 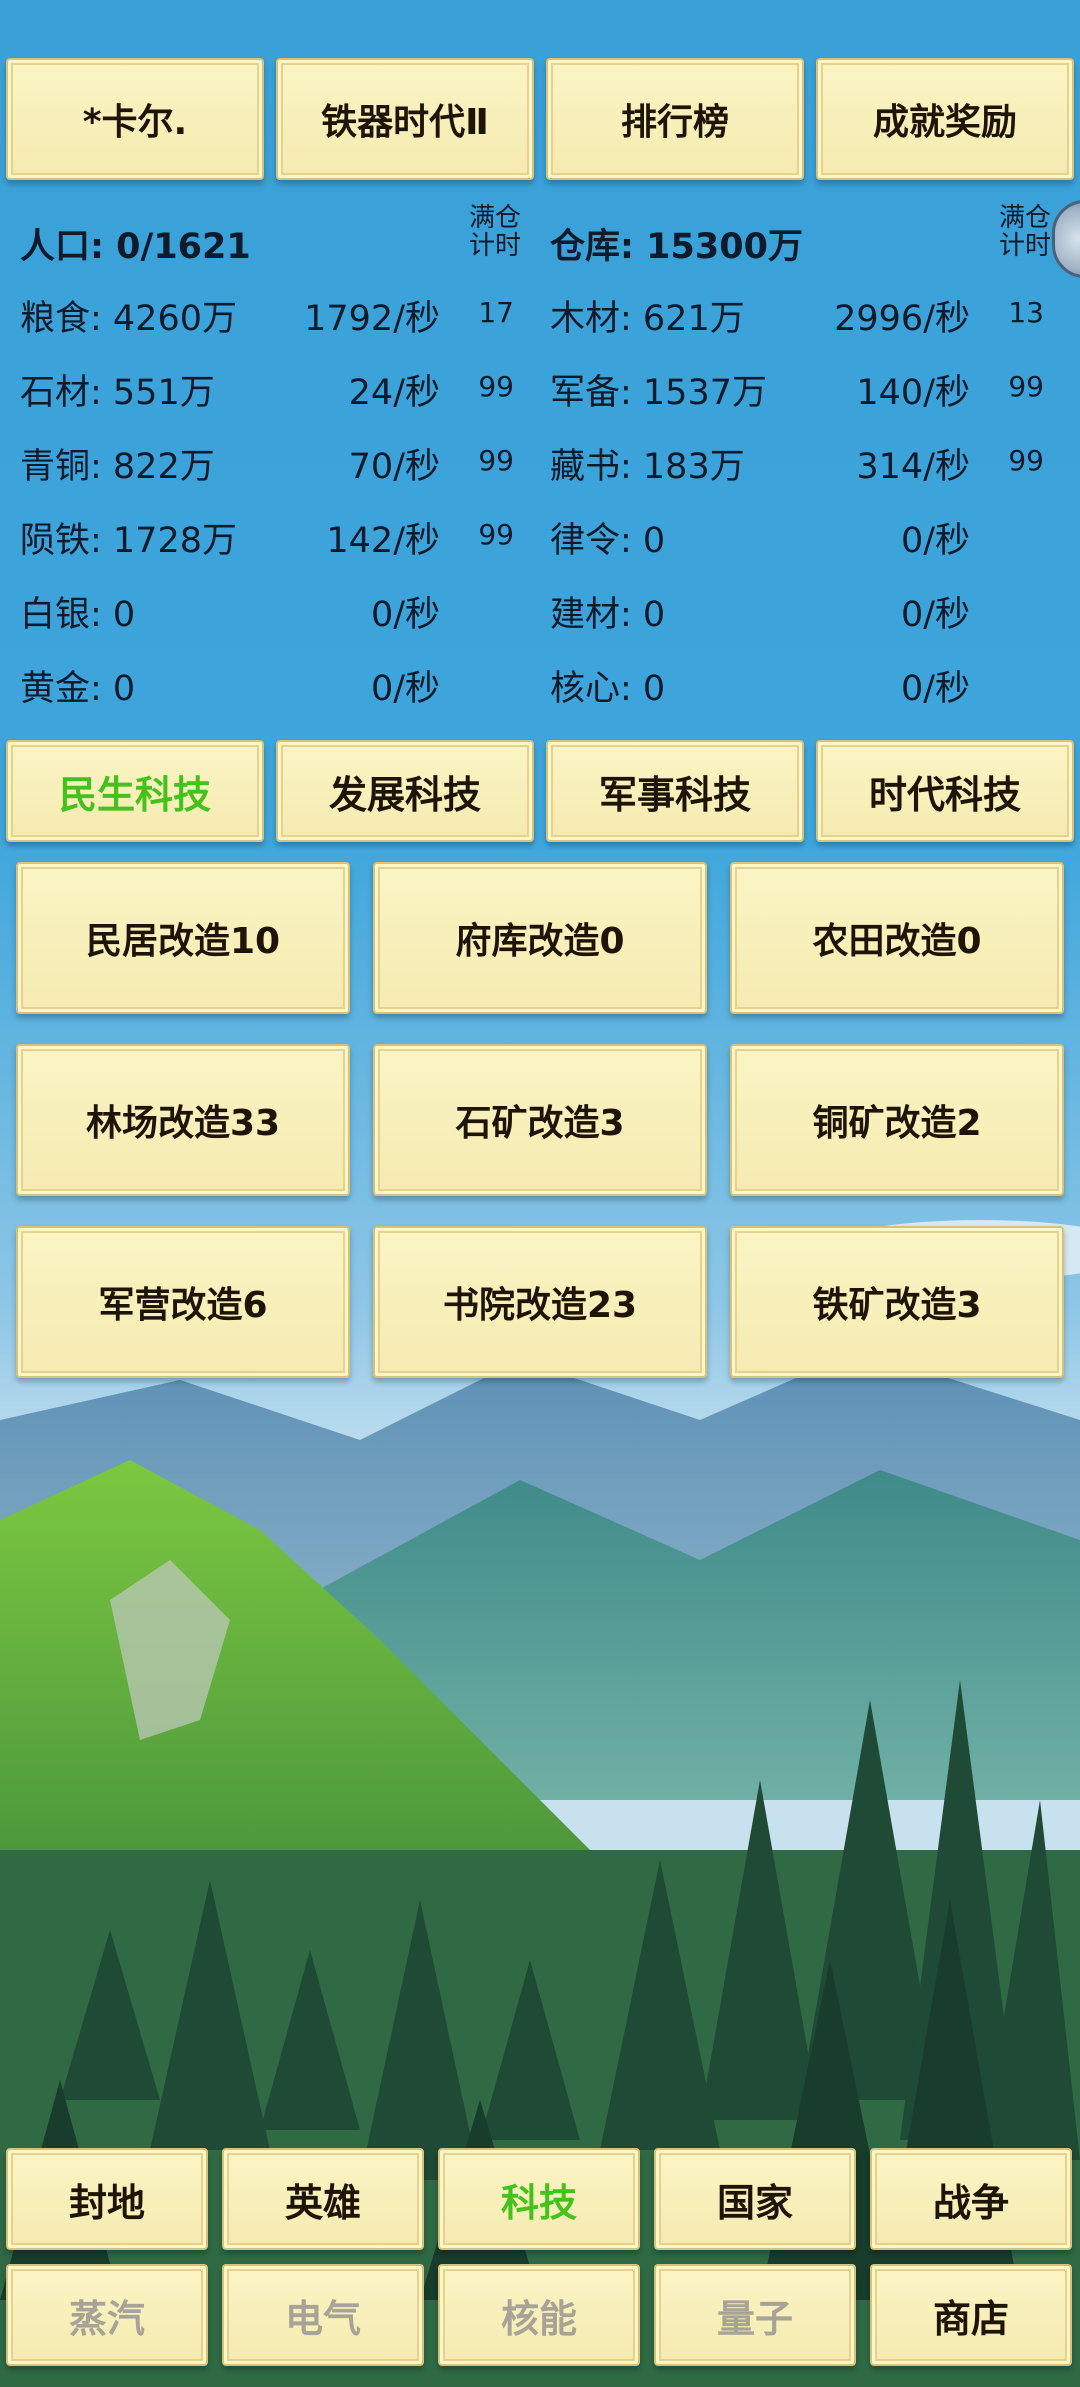 What do you see at coordinates (128, 319) in the screenshot?
I see `resource-grain: 粮食: 4260万` at bounding box center [128, 319].